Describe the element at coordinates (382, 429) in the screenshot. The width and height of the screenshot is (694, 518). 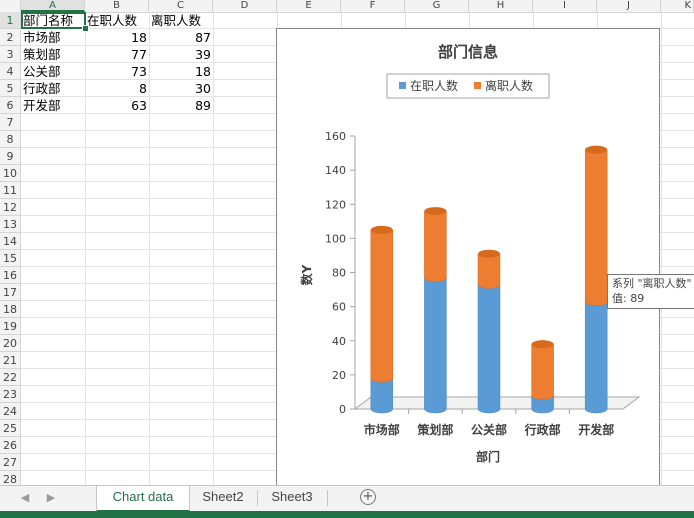
I see `x-tick-label: 市场部` at that location.